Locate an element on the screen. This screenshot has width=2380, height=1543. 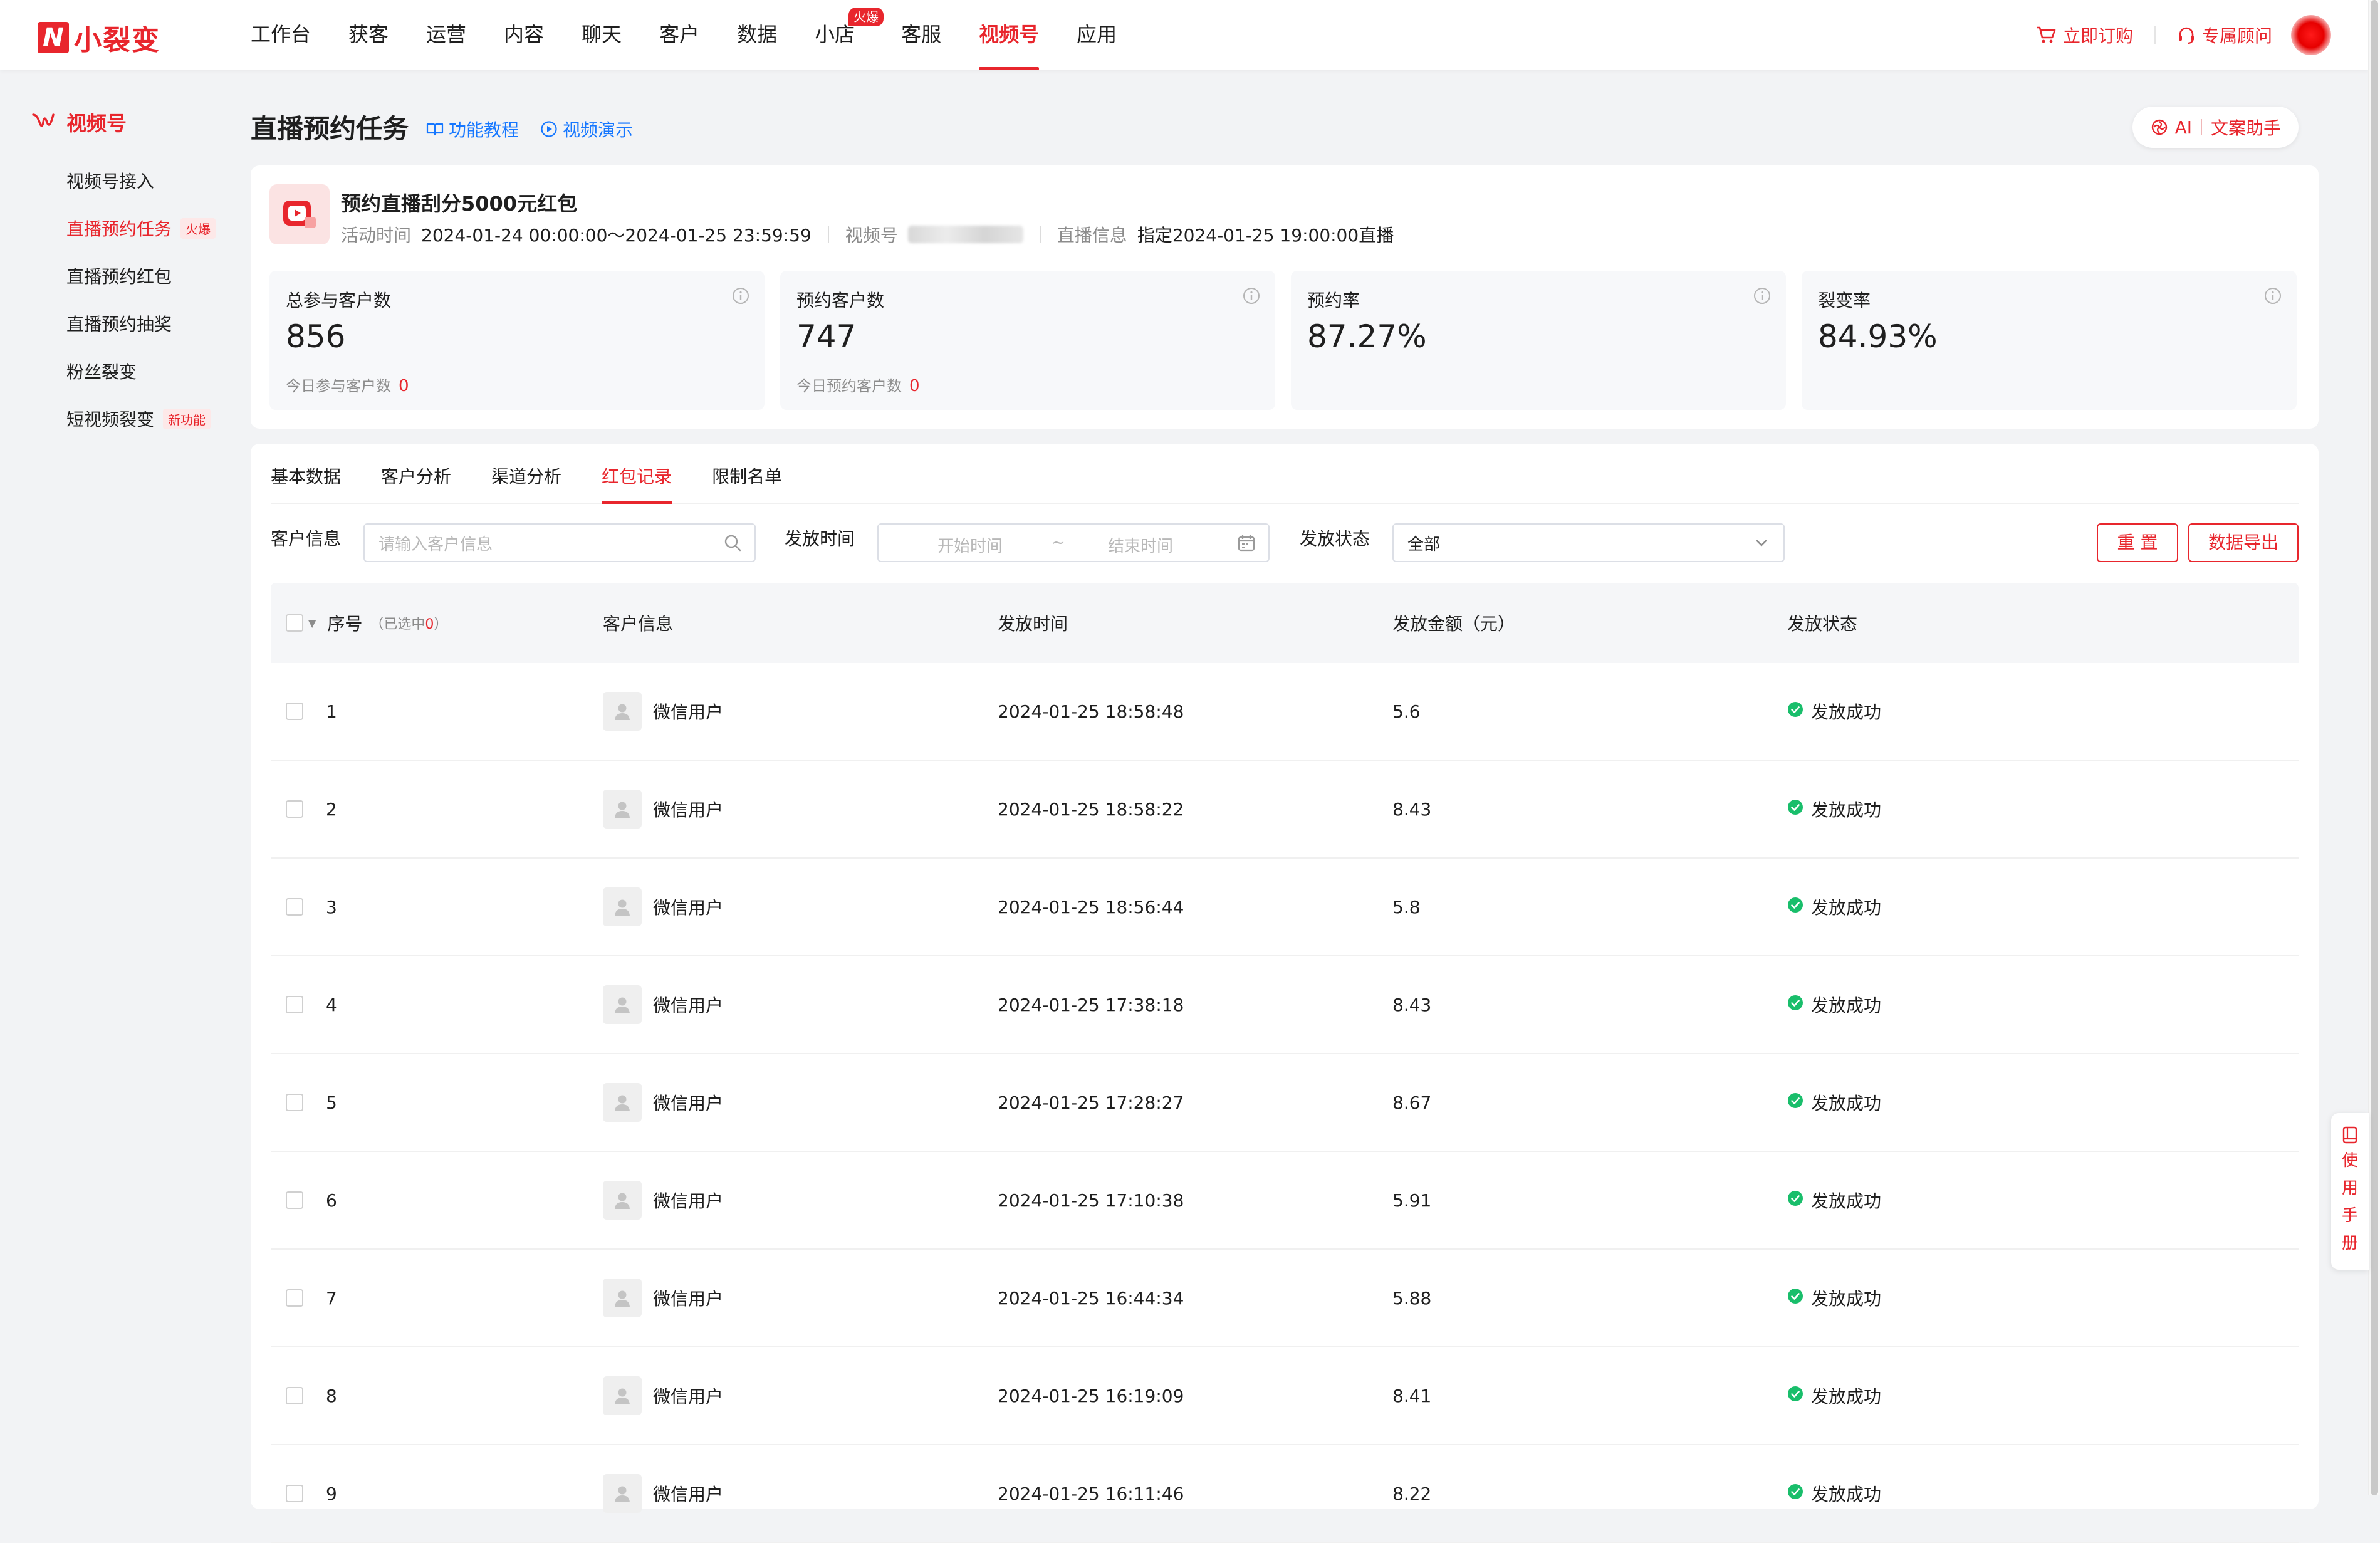
export-data-button: 数据导出 is located at coordinates (2243, 542).